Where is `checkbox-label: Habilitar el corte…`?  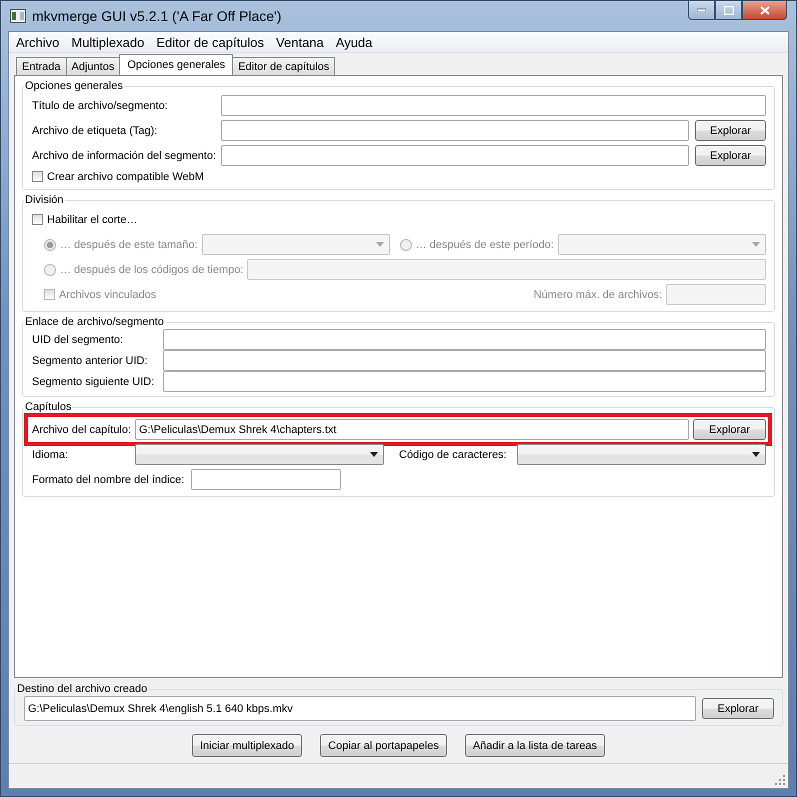
checkbox-label: Habilitar el corte… is located at coordinates (92, 220).